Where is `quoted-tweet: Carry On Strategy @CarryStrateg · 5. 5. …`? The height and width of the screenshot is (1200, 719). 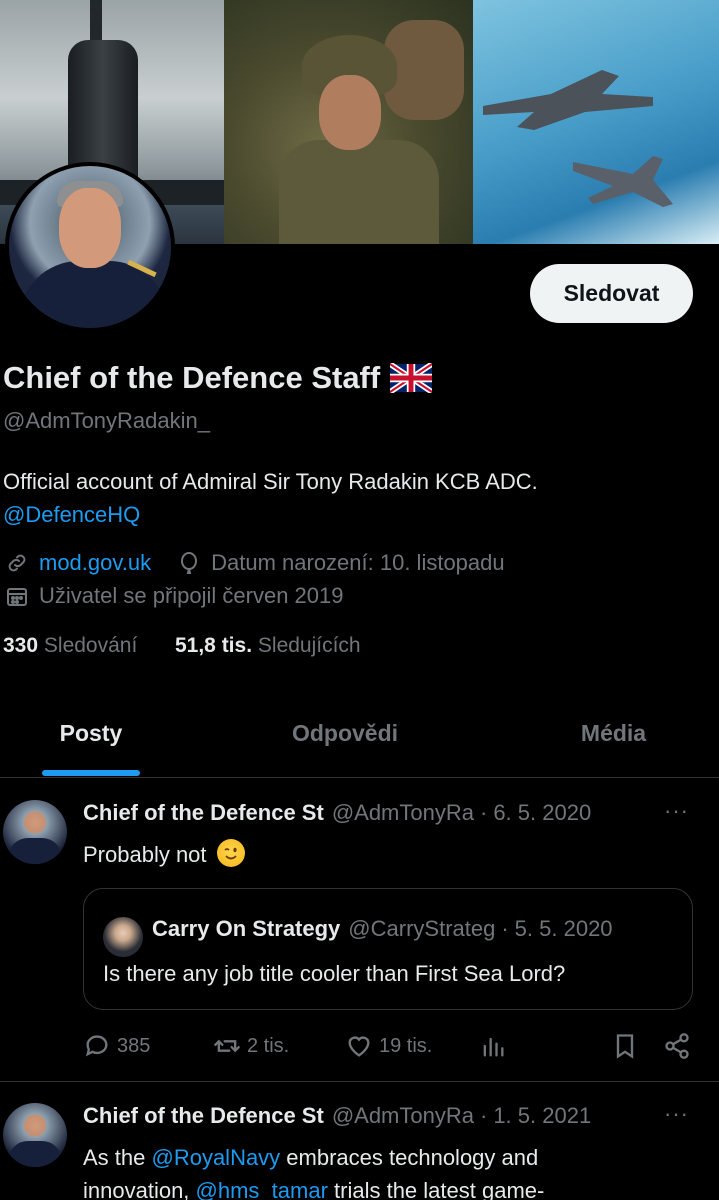 quoted-tweet: Carry On Strategy @CarryStrateg · 5. 5. … is located at coordinates (388, 949).